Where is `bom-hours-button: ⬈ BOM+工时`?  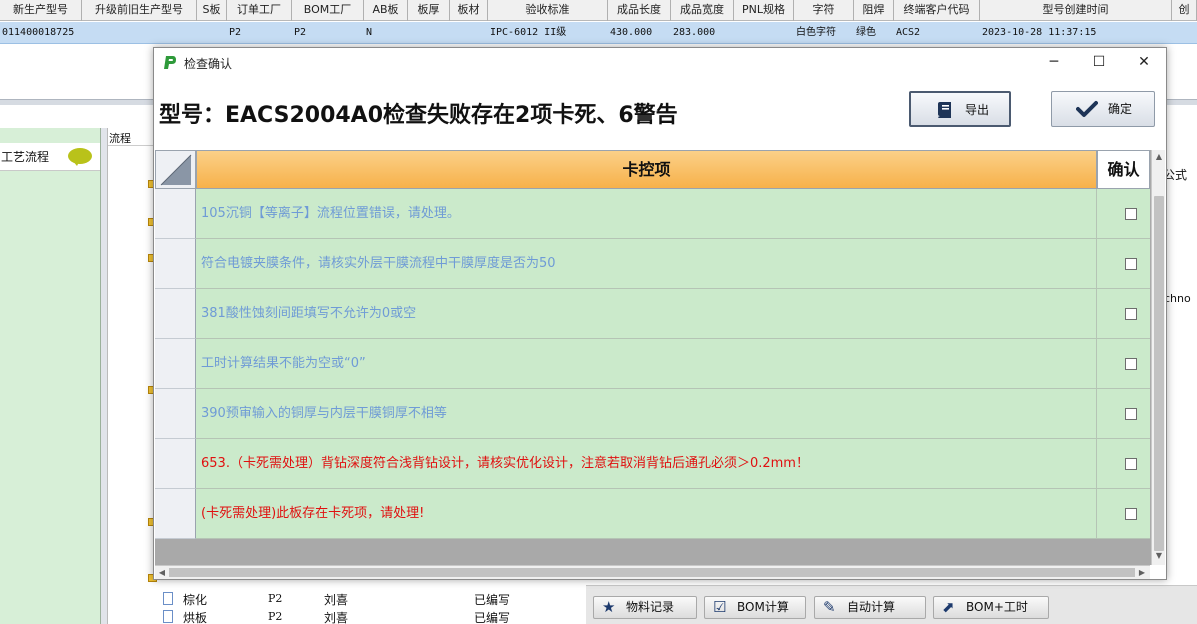
bom-hours-button: ⬈ BOM+工时 is located at coordinates (991, 607).